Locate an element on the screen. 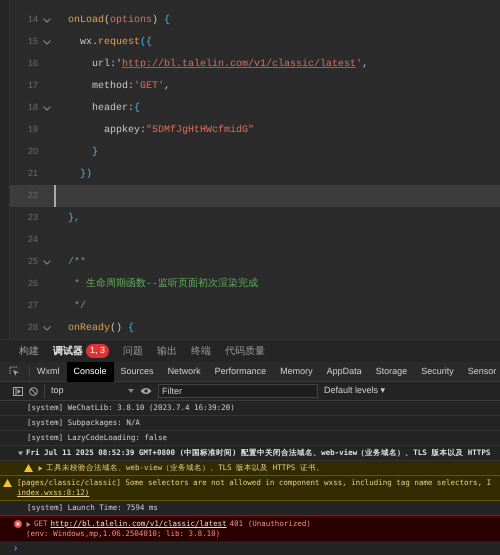 This screenshot has height=555, width=500. log-levels-dropdown: Default levels ▾ is located at coordinates (355, 391).